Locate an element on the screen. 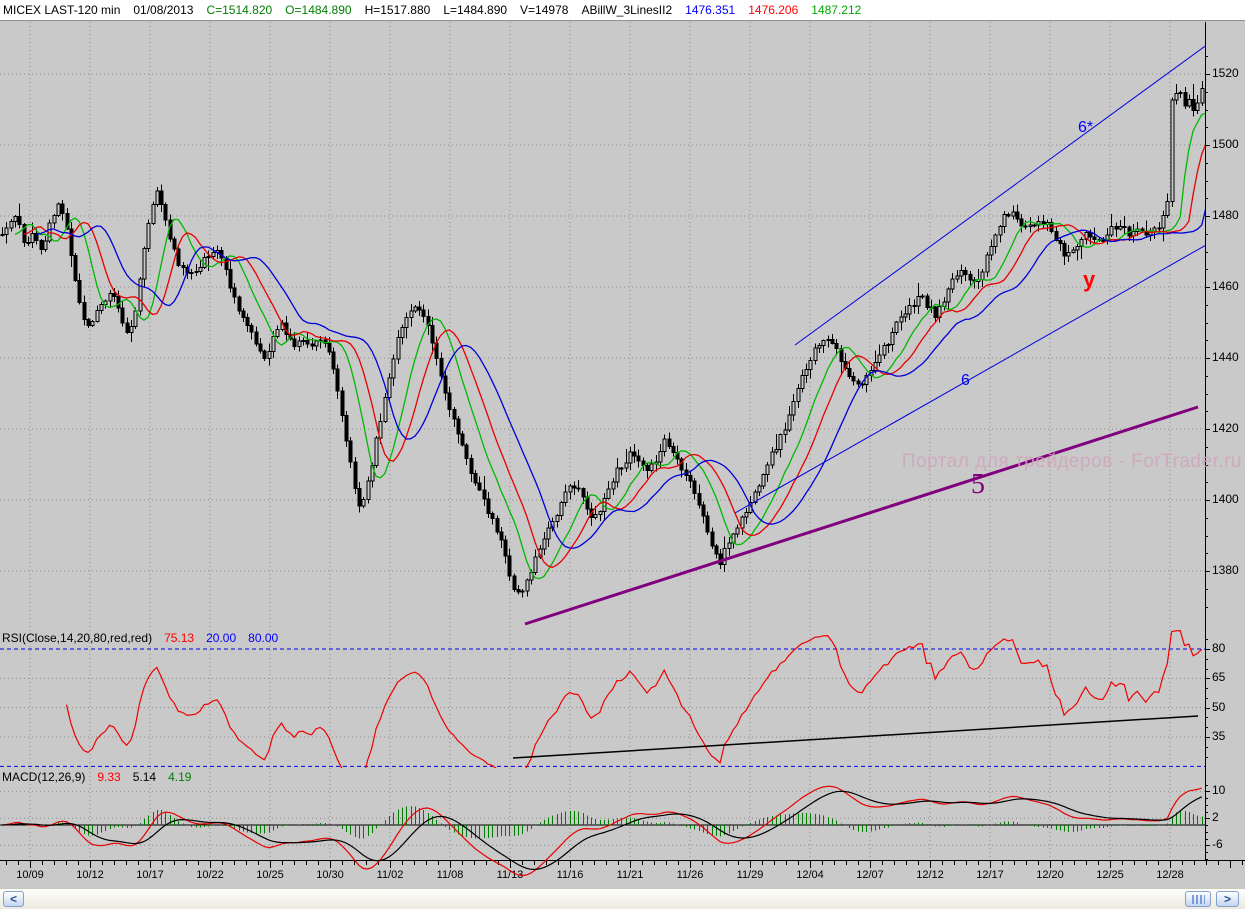  price-1480-label: 1480 is located at coordinates (1225, 215).